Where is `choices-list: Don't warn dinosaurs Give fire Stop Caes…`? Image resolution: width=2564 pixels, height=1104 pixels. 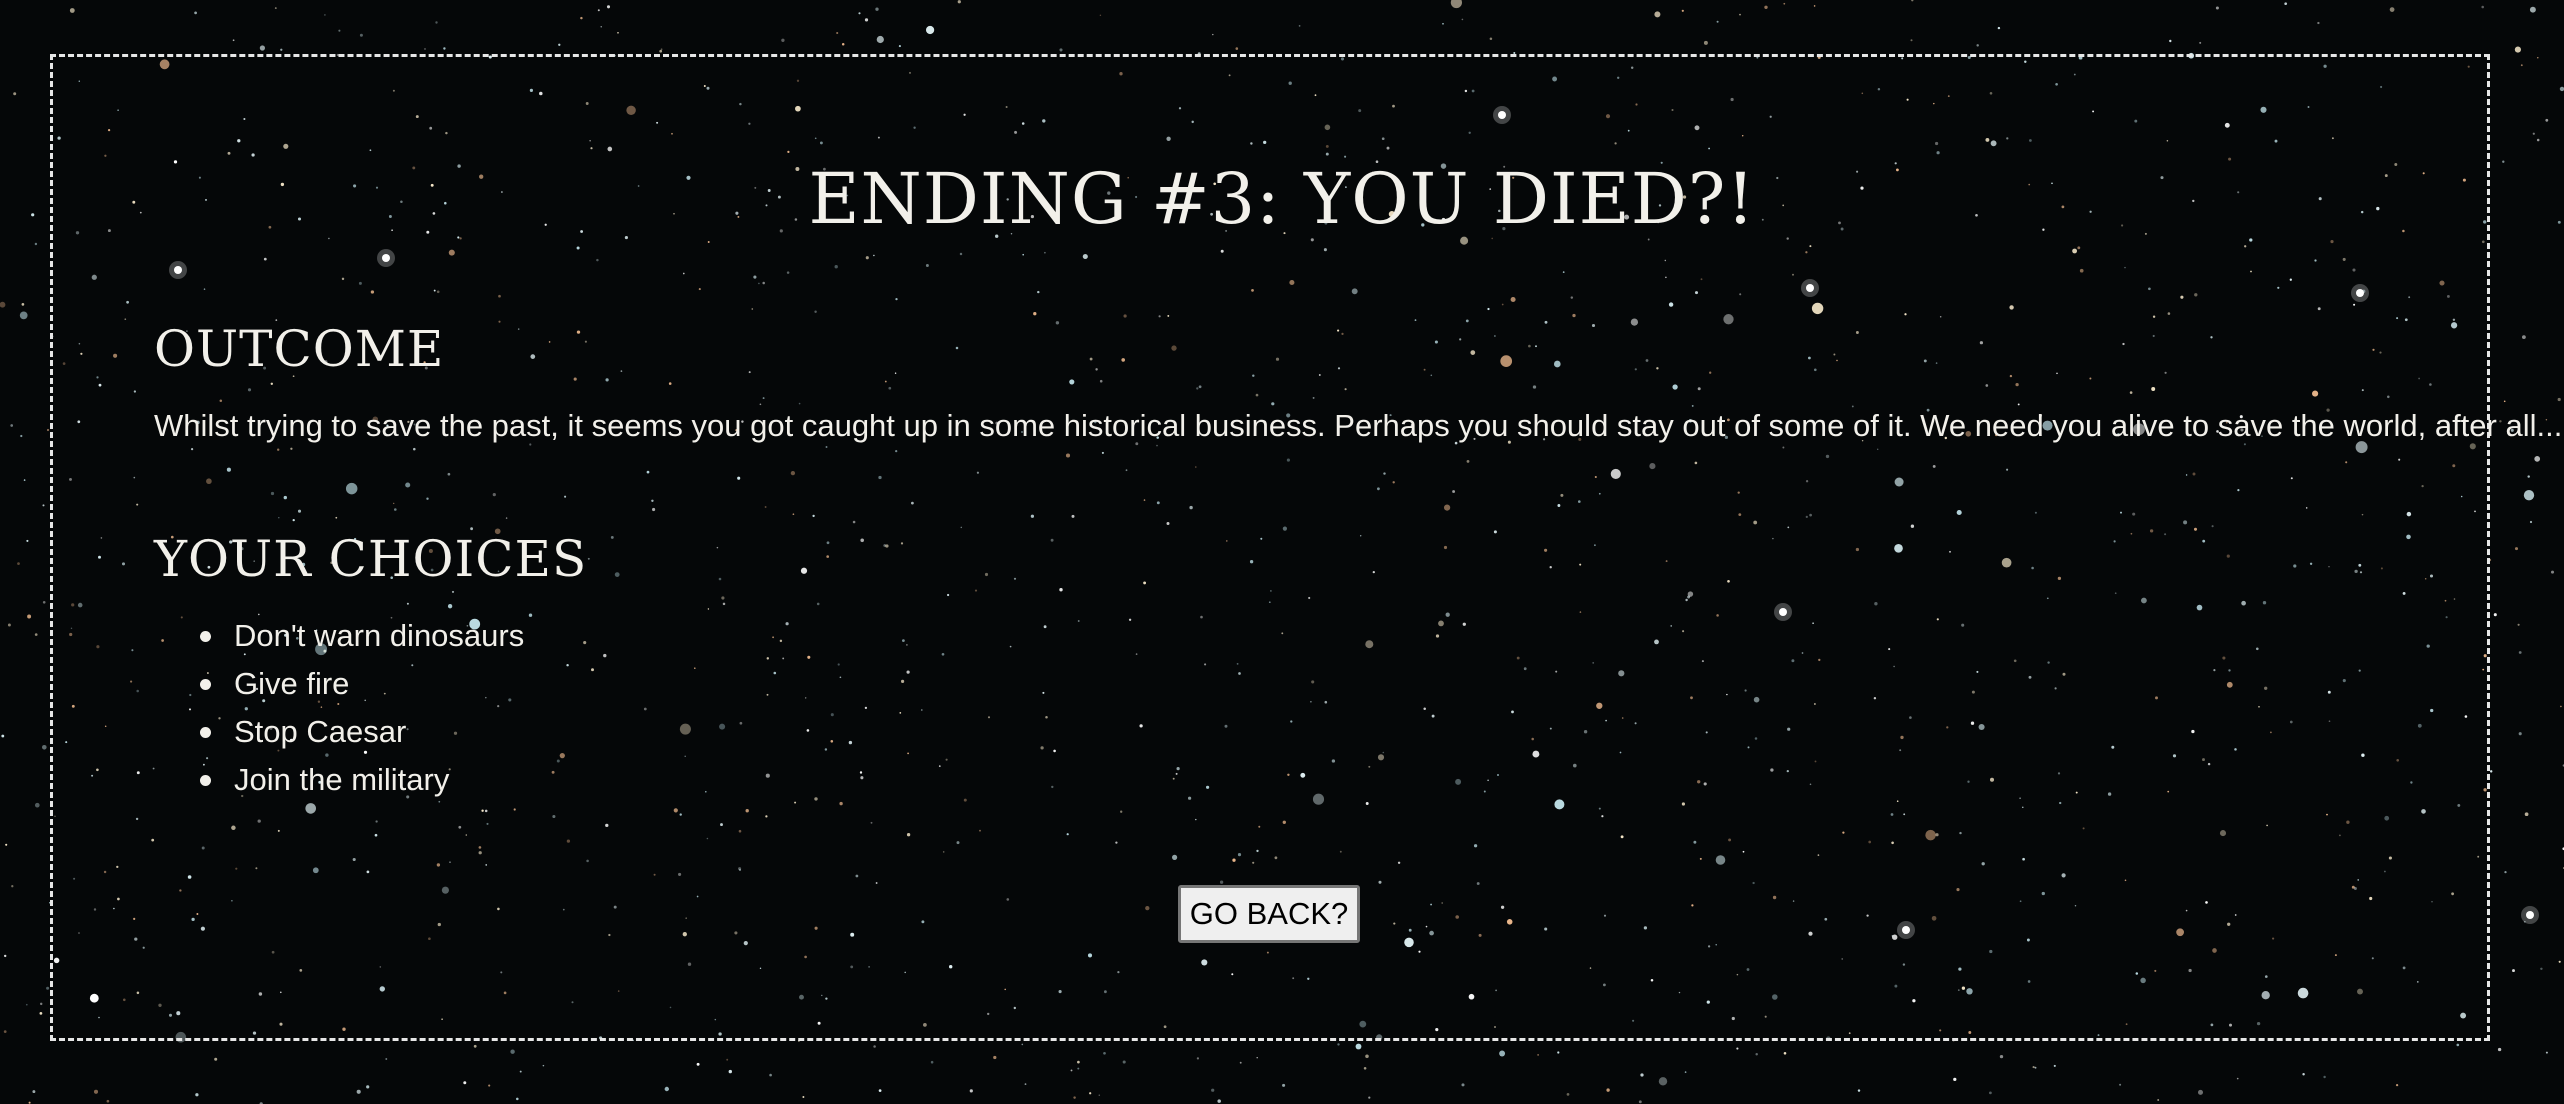 choices-list: Don't warn dinosaurs Give fire Stop Caes… is located at coordinates (339, 708).